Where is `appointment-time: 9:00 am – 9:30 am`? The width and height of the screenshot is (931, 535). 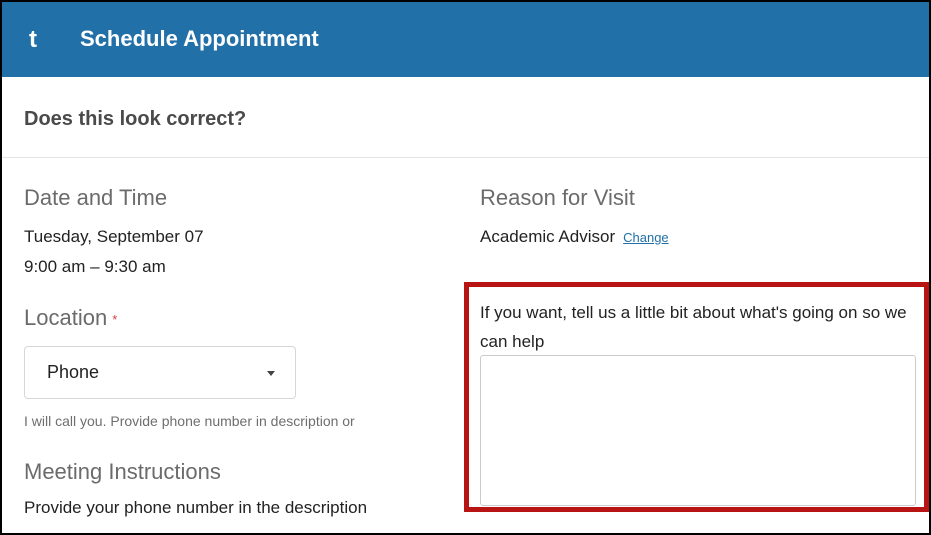 appointment-time: 9:00 am – 9:30 am is located at coordinates (95, 266).